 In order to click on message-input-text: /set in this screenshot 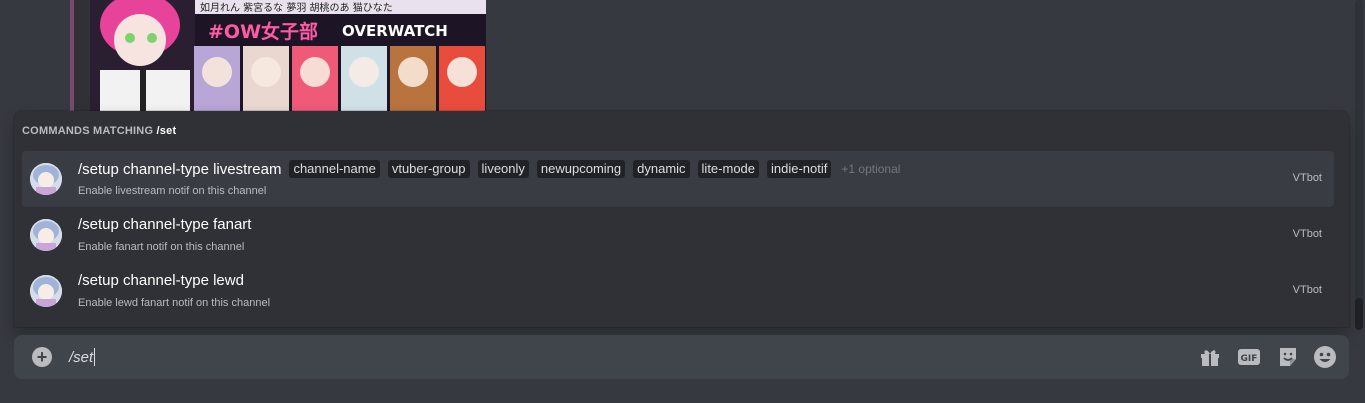, I will do `click(81, 357)`.